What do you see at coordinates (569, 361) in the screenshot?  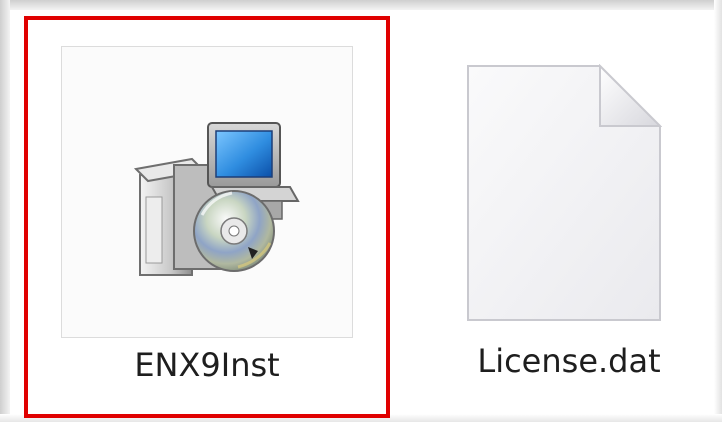 I see `file-name-label: License.dat` at bounding box center [569, 361].